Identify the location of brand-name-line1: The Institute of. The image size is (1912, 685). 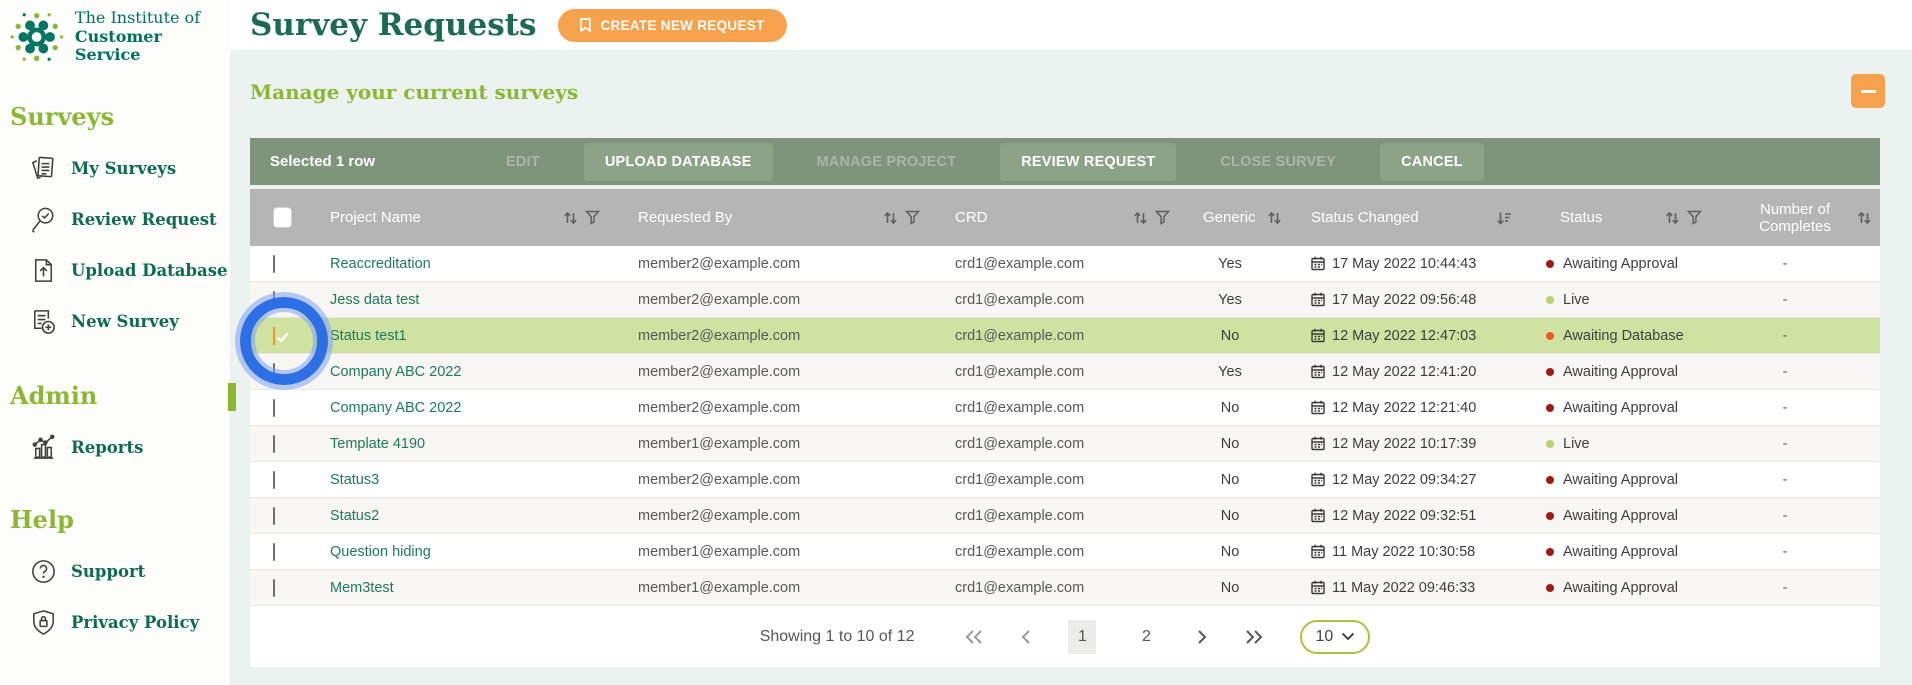
(137, 18).